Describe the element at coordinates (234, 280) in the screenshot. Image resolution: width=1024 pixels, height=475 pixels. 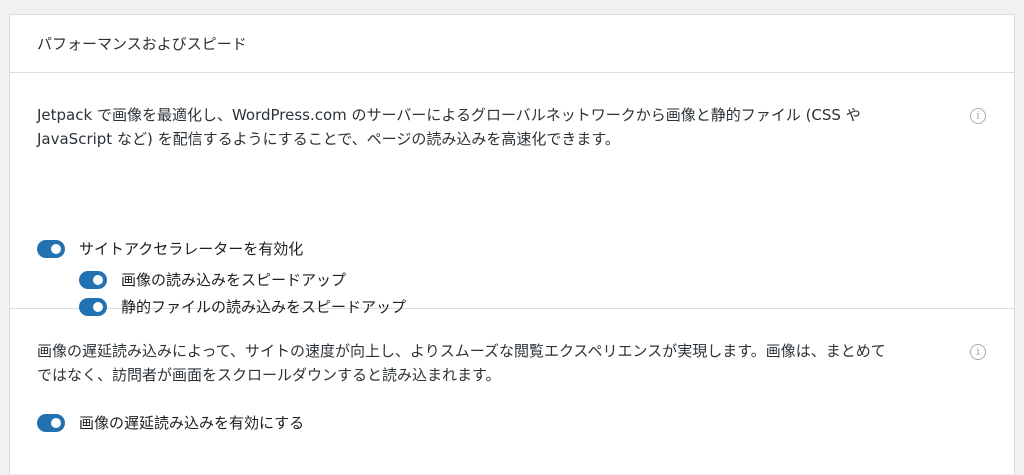
I see `image-speedup-toggle-label: 画像の読み込みをスピードアップ` at that location.